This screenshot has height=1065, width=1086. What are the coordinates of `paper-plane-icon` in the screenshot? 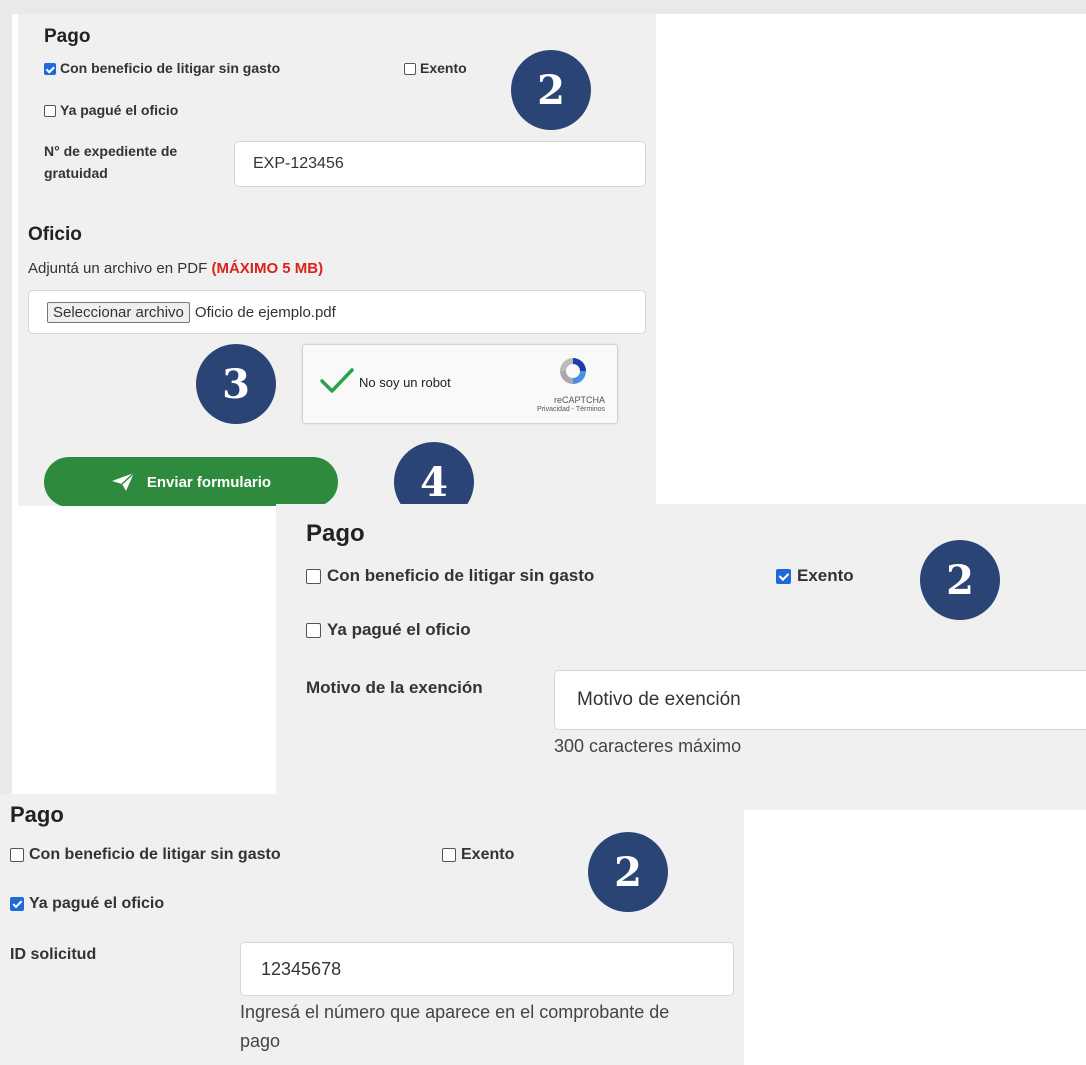 It's located at (123, 481).